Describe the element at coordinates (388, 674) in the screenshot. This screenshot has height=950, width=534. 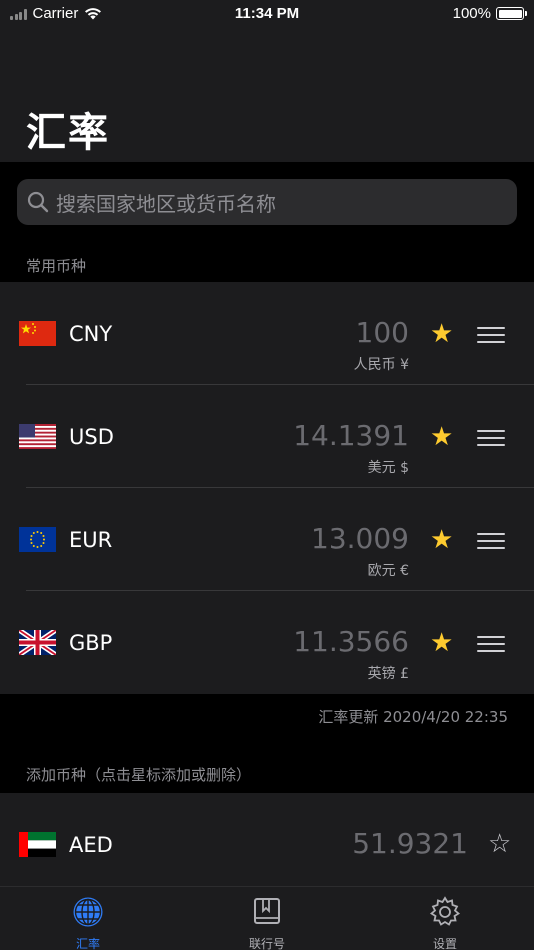
I see `currency-name: 英镑 £` at that location.